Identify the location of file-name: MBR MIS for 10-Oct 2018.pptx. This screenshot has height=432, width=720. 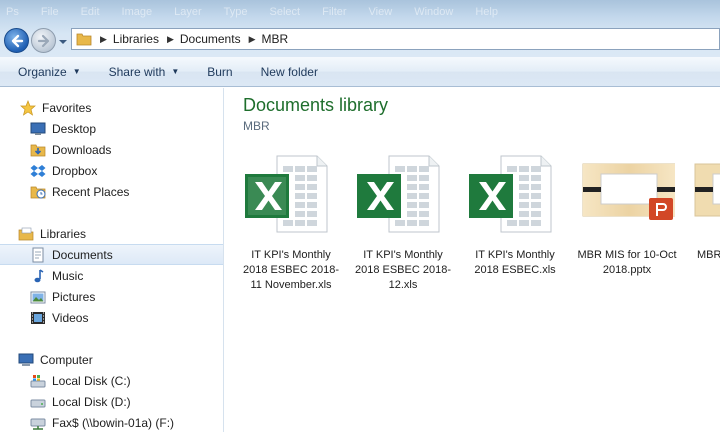
(627, 262).